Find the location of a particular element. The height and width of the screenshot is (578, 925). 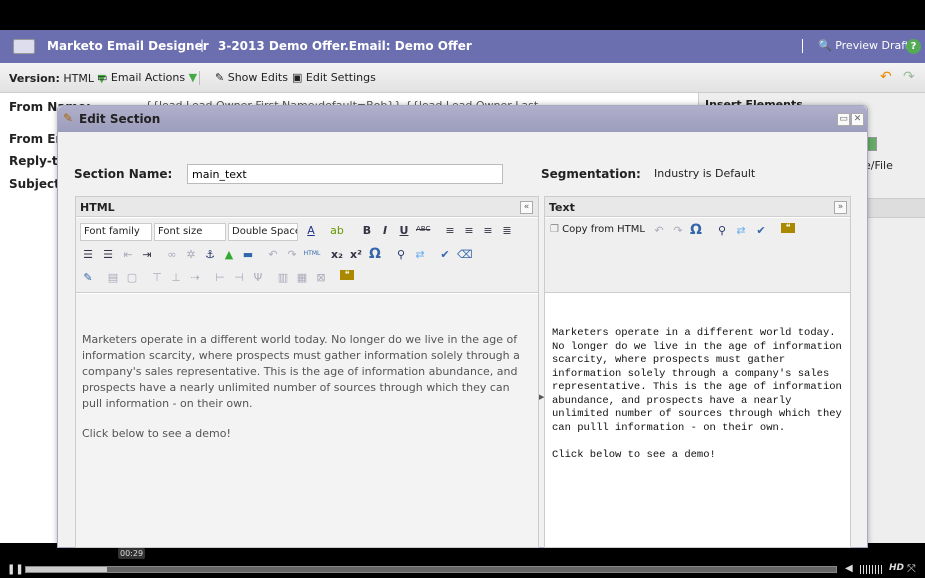

edit-settings-label: Edit Settings is located at coordinates (340, 77).